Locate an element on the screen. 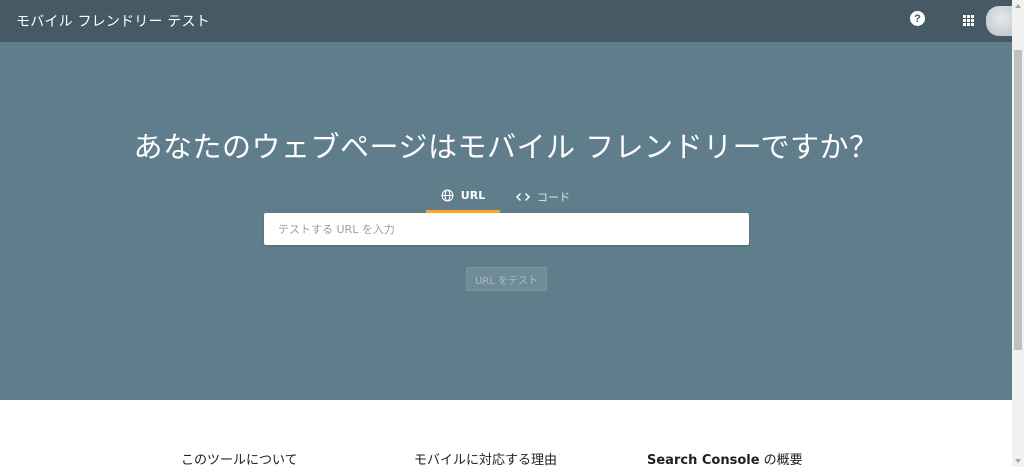  link-about-tool: このツールについて is located at coordinates (239, 458).